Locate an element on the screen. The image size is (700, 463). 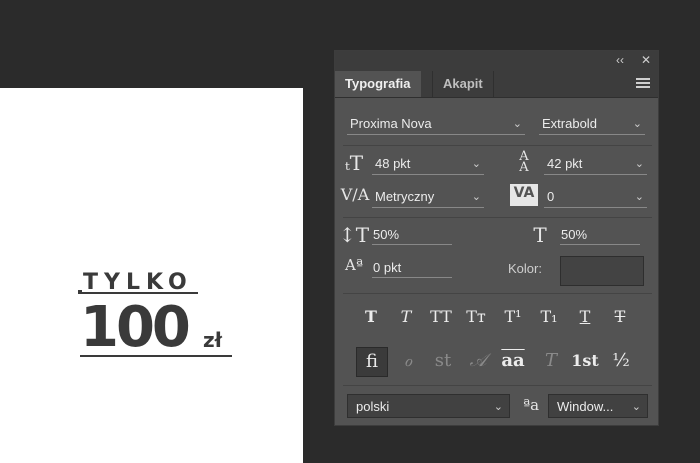
kerning-dropdown: Metryczny ⌄ is located at coordinates (428, 197).